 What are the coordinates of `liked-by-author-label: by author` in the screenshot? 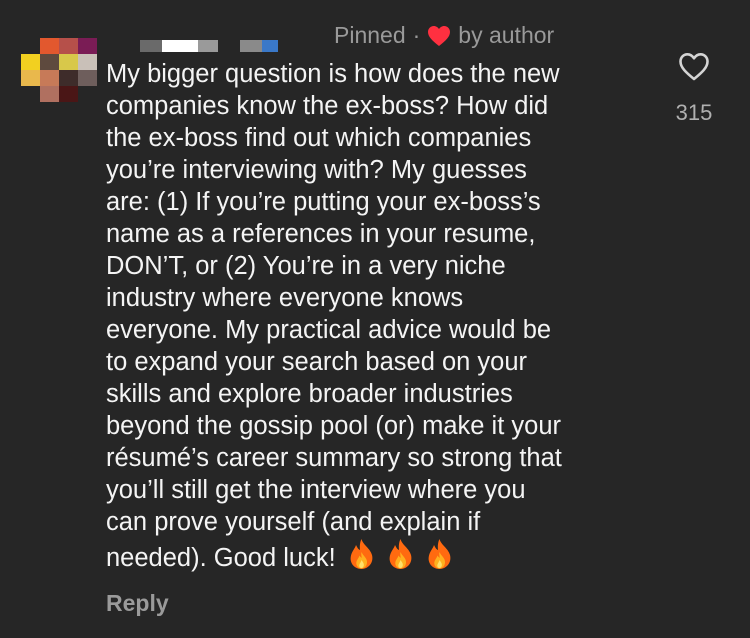 It's located at (506, 35).